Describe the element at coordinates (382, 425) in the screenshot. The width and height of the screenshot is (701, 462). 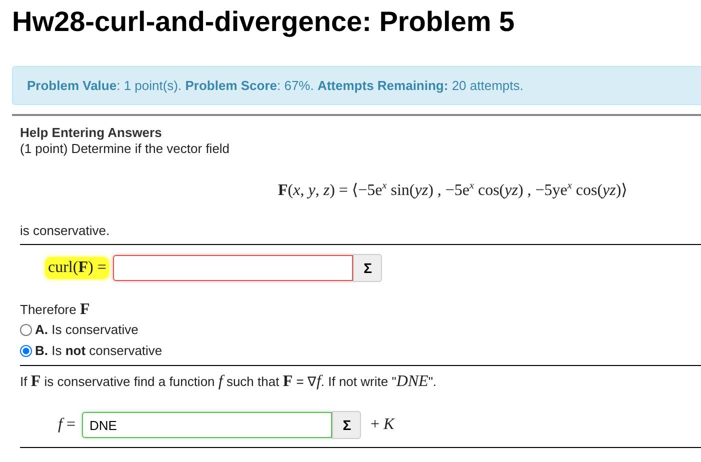
I see `constant-term: + K` at that location.